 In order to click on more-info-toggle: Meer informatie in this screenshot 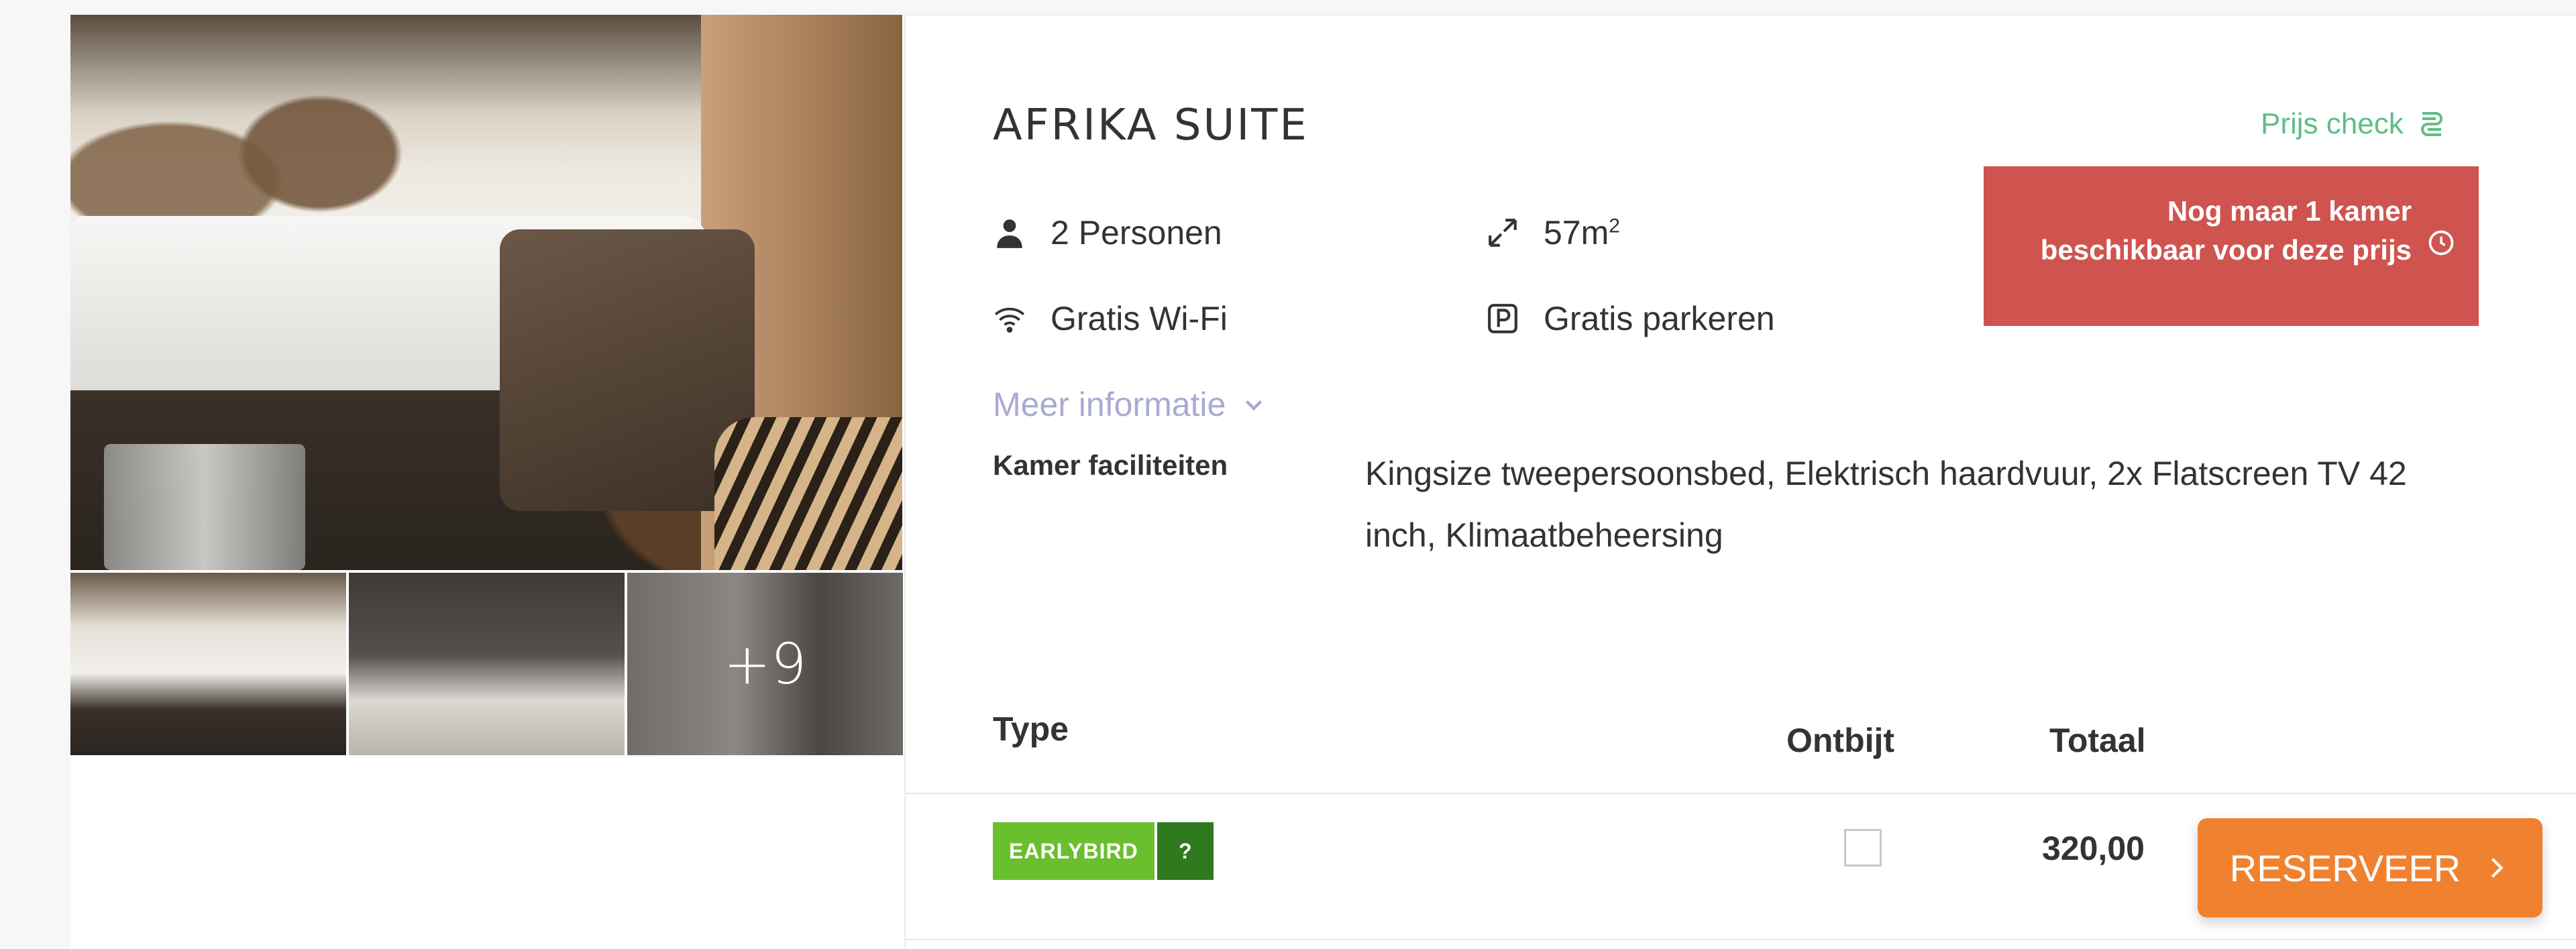, I will do `click(1129, 404)`.